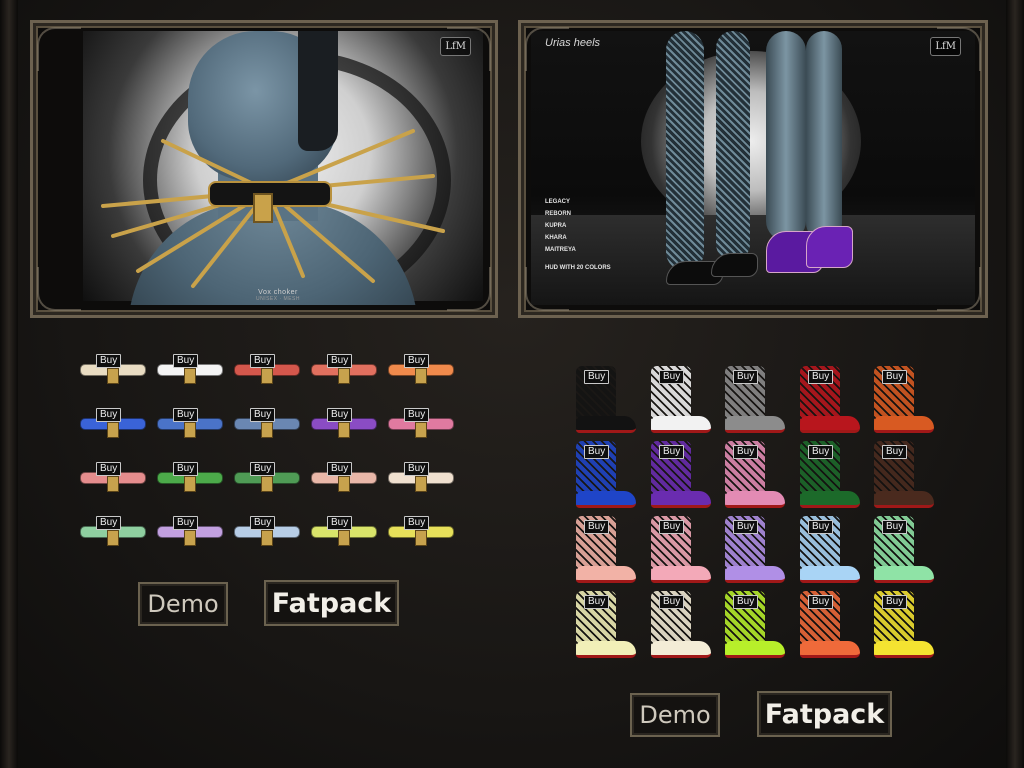 This screenshot has width=1024, height=768. Describe the element at coordinates (273, 208) in the screenshot. I see `choker-spikes` at that location.